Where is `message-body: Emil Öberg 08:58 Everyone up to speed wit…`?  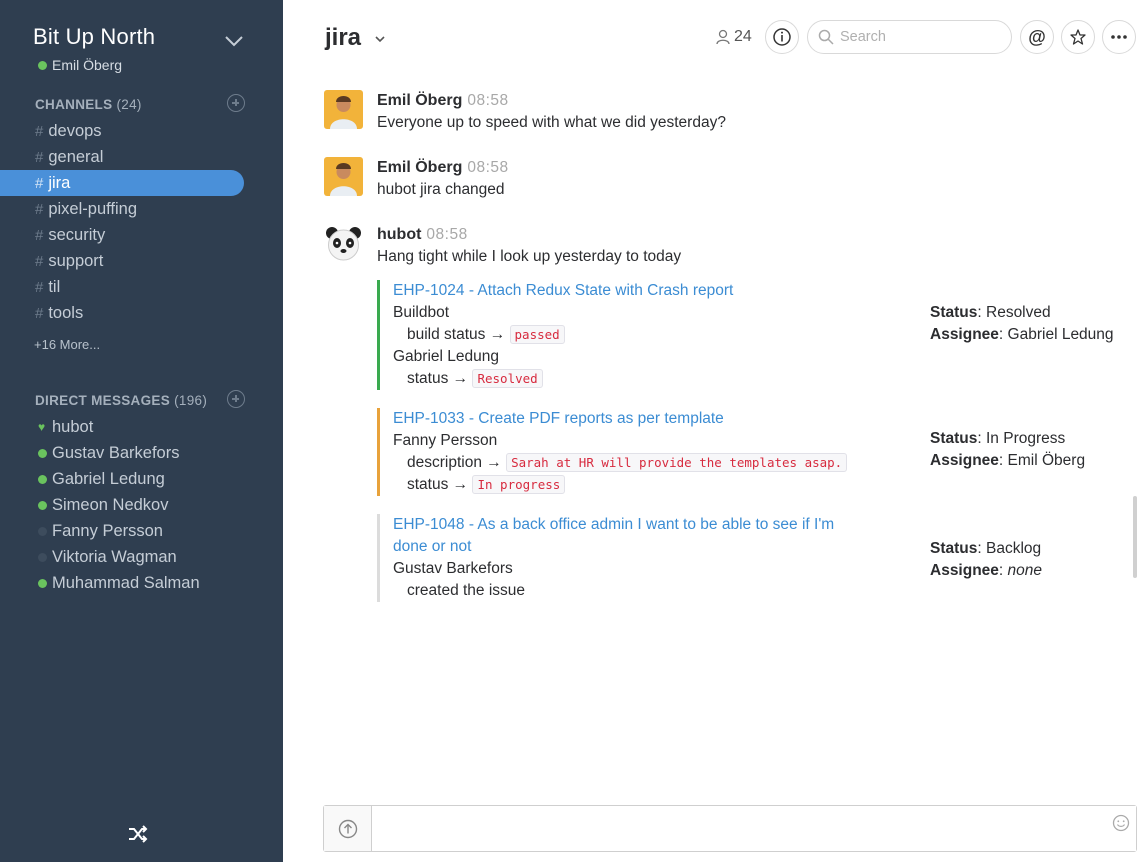
message-body: Emil Öberg 08:58 Everyone up to speed wit… is located at coordinates (747, 112).